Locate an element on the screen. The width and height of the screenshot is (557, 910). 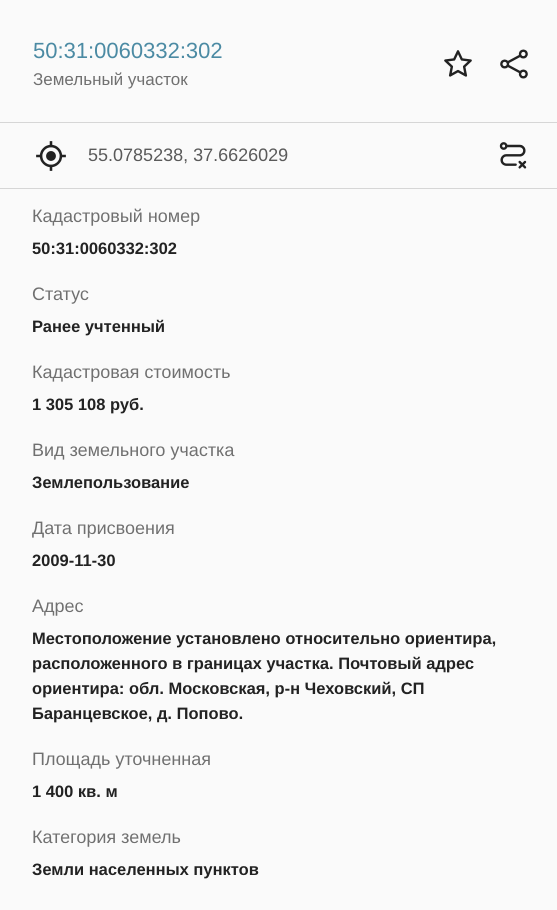
field-label: Статус is located at coordinates (61, 294).